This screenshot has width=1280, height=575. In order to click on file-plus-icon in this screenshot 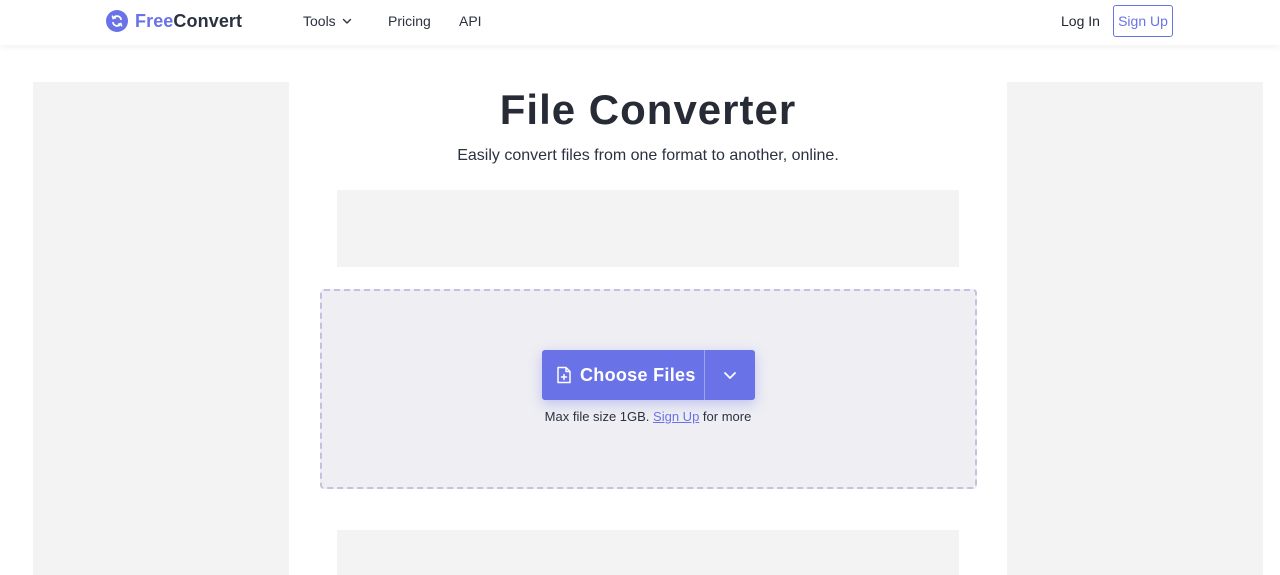, I will do `click(564, 375)`.